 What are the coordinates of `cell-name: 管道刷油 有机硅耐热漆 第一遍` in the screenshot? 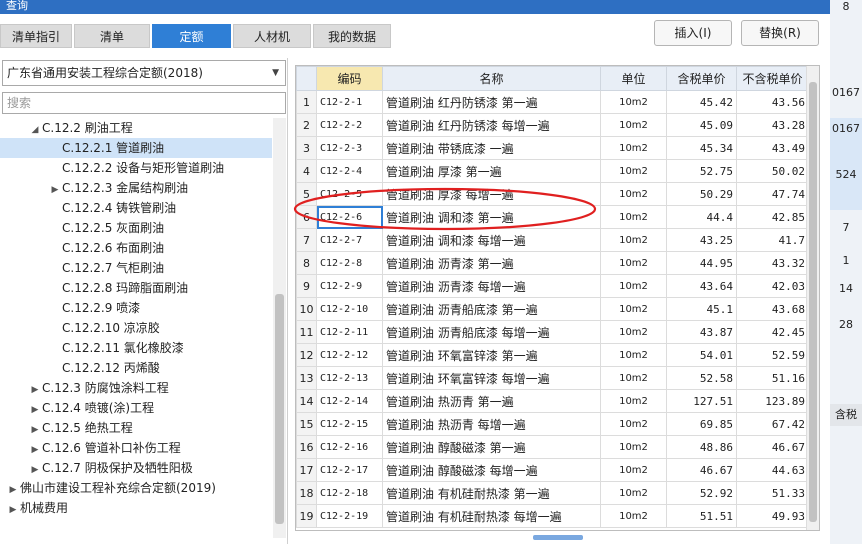 It's located at (491, 493).